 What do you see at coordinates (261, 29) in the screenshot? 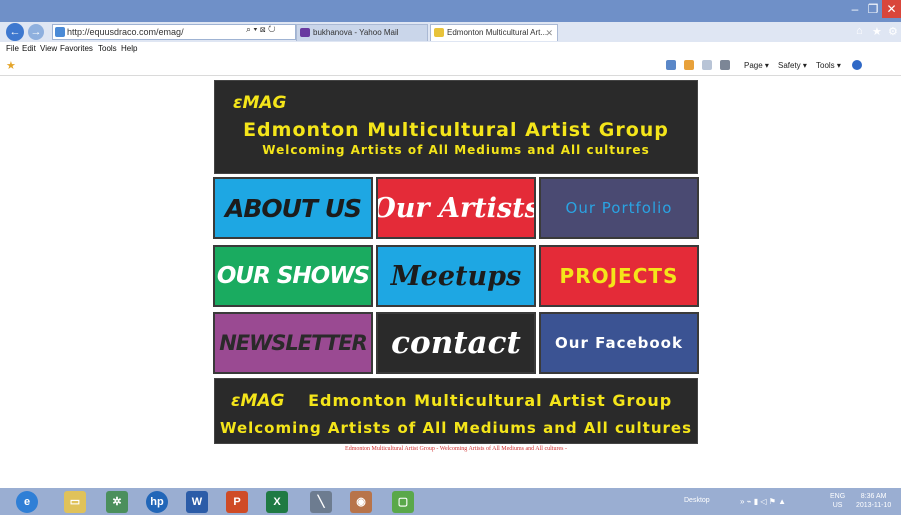
I see `search-refresh-icons: ⌕ ▾ ⊠ ↻` at bounding box center [261, 29].